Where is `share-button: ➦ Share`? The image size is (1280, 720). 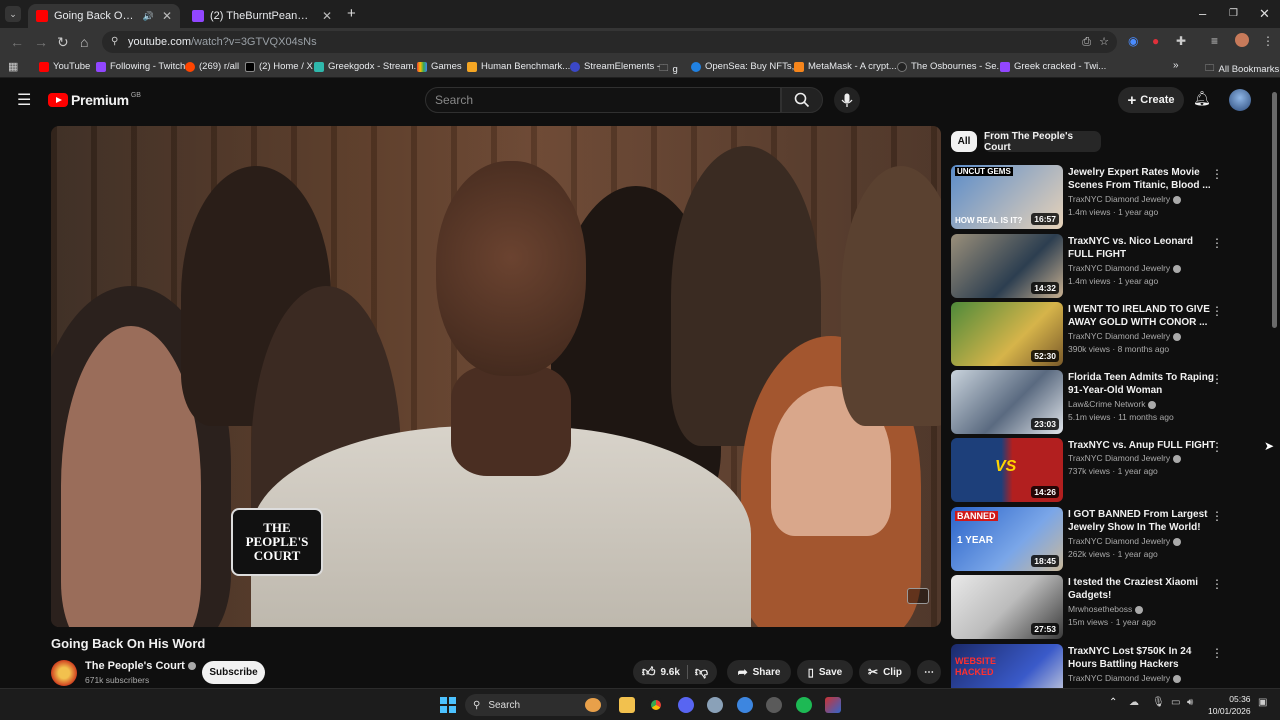
share-button: ➦ Share is located at coordinates (759, 672).